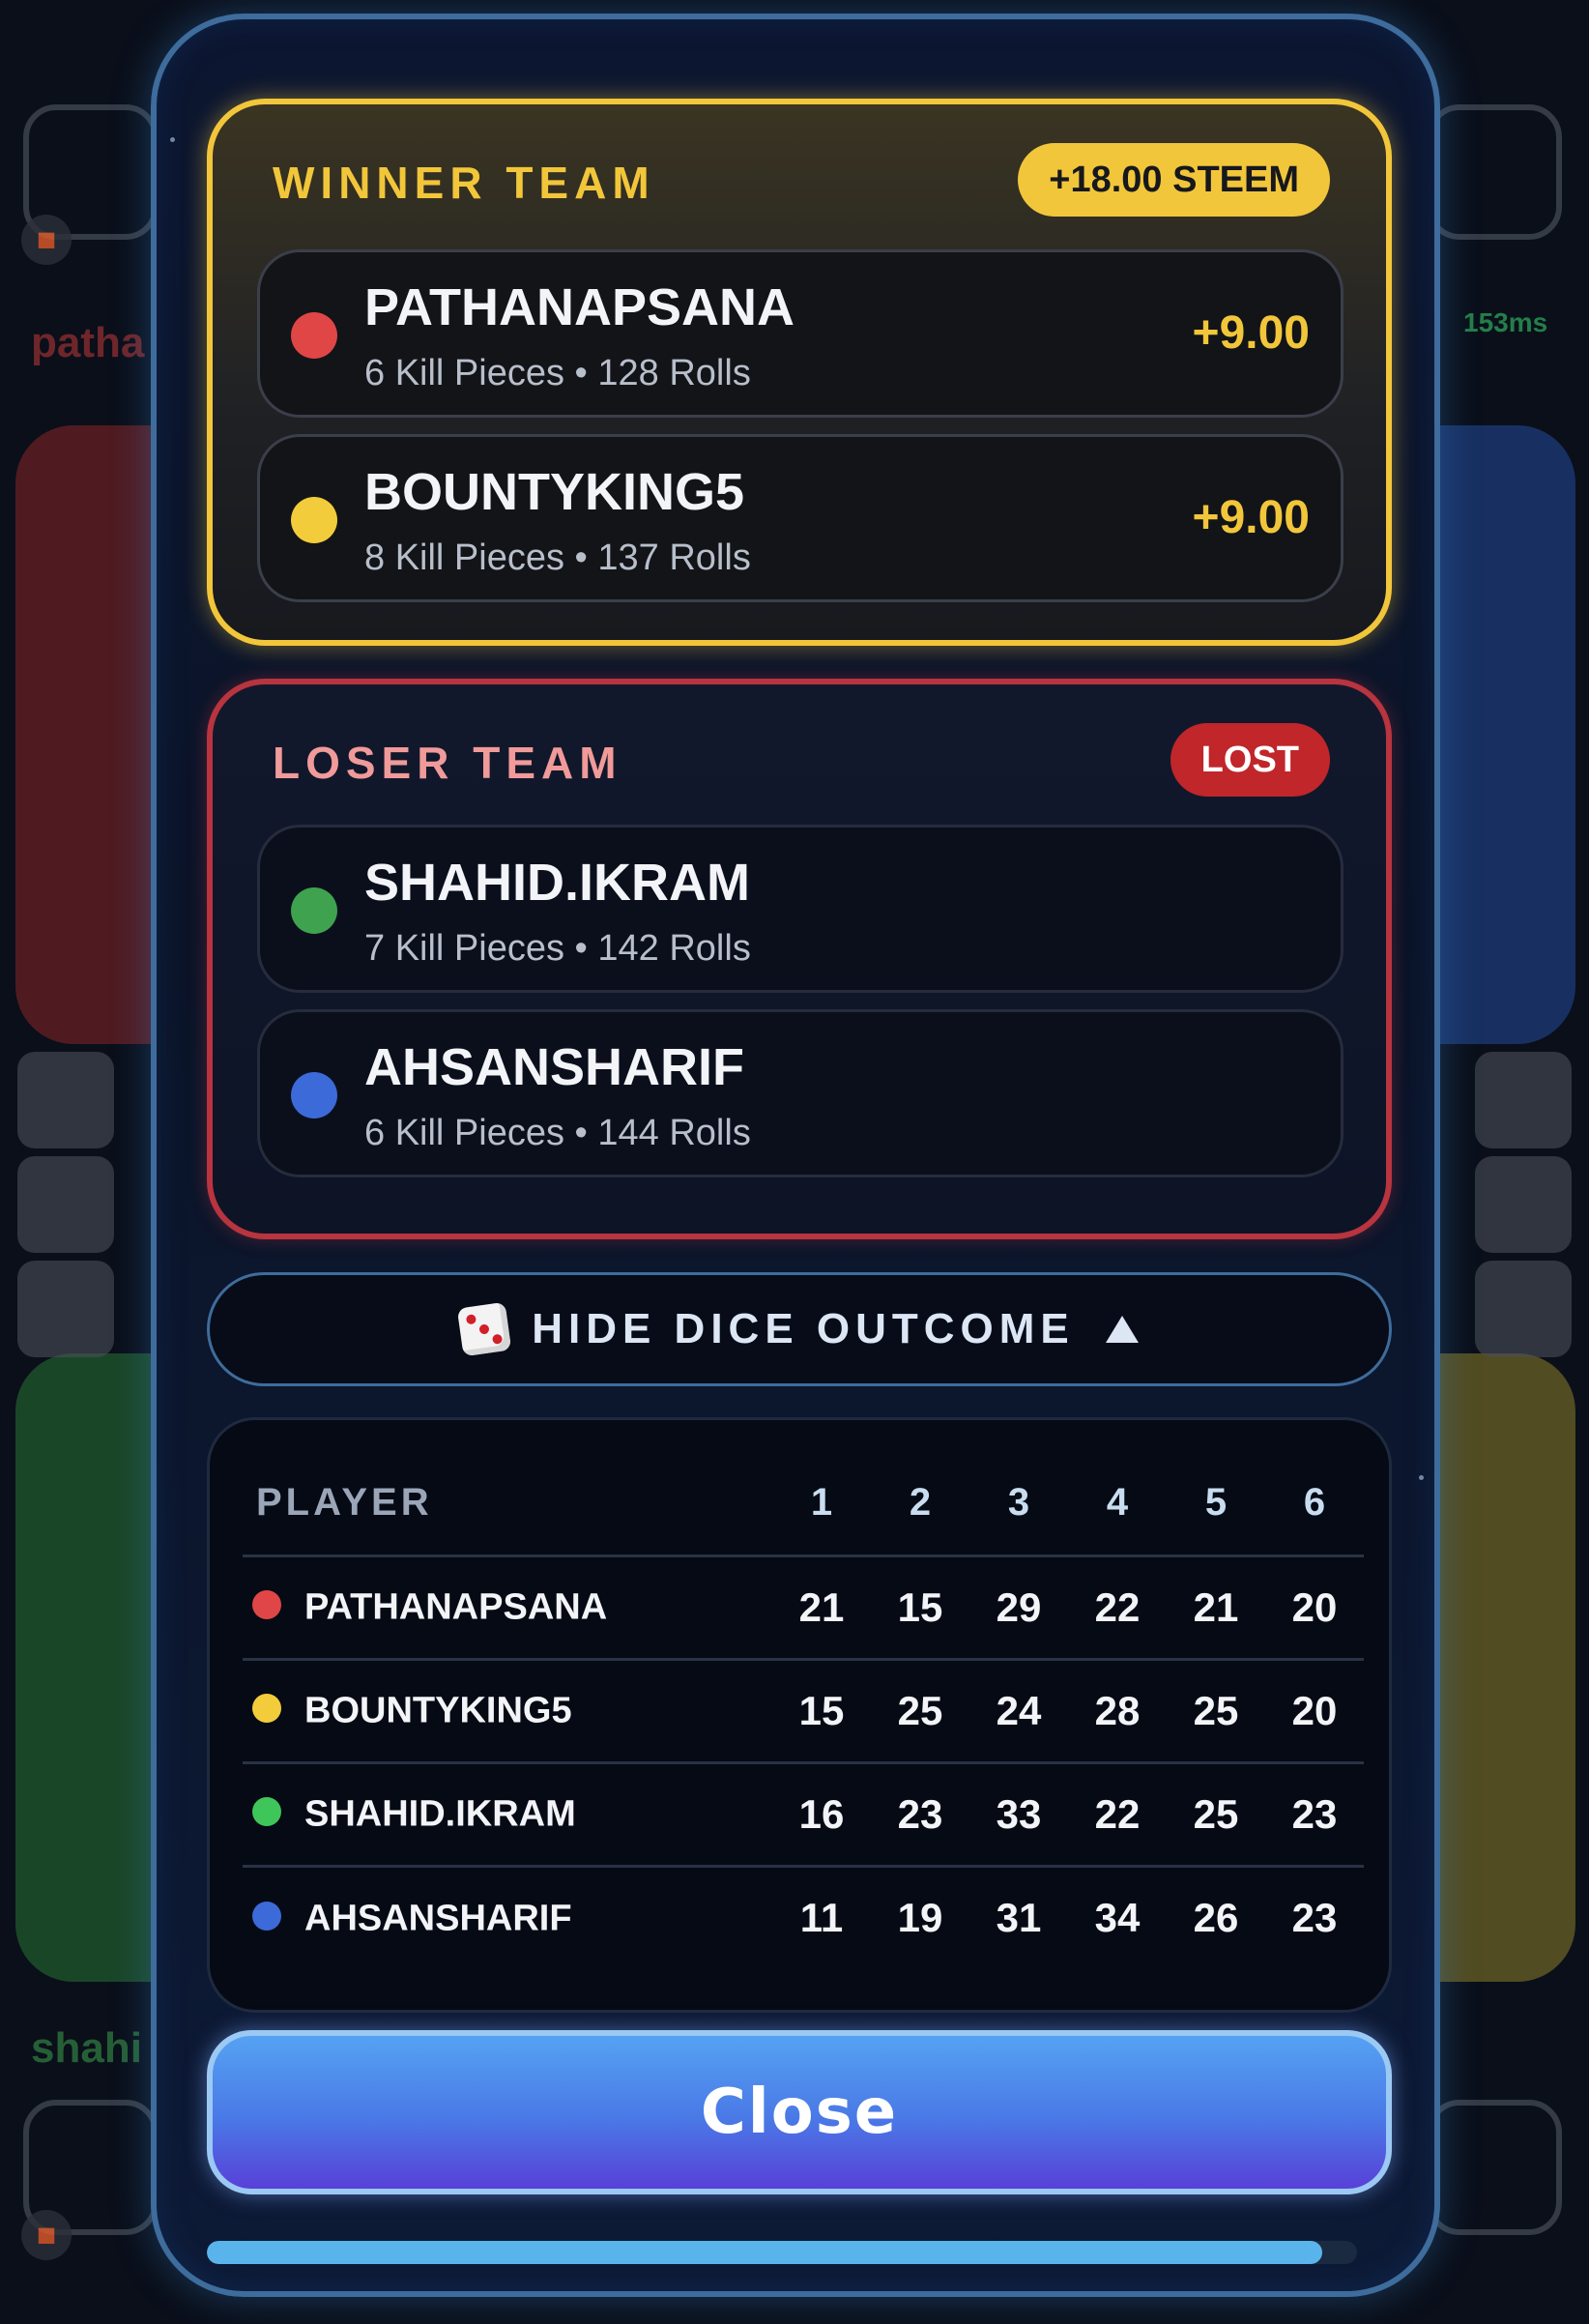 The image size is (1589, 2324). I want to click on column-header-3: 3, so click(1018, 1512).